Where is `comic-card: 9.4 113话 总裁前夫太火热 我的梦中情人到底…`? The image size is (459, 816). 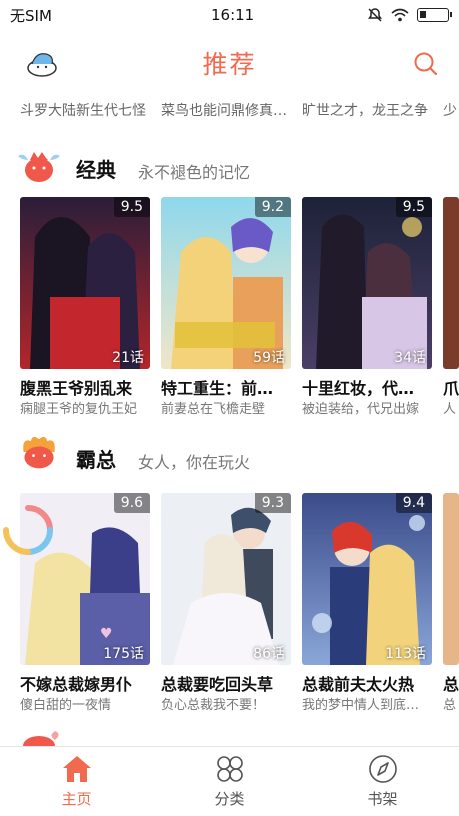 comic-card: 9.4 113话 总裁前夫太火热 我的梦中情人到底… is located at coordinates (367, 603).